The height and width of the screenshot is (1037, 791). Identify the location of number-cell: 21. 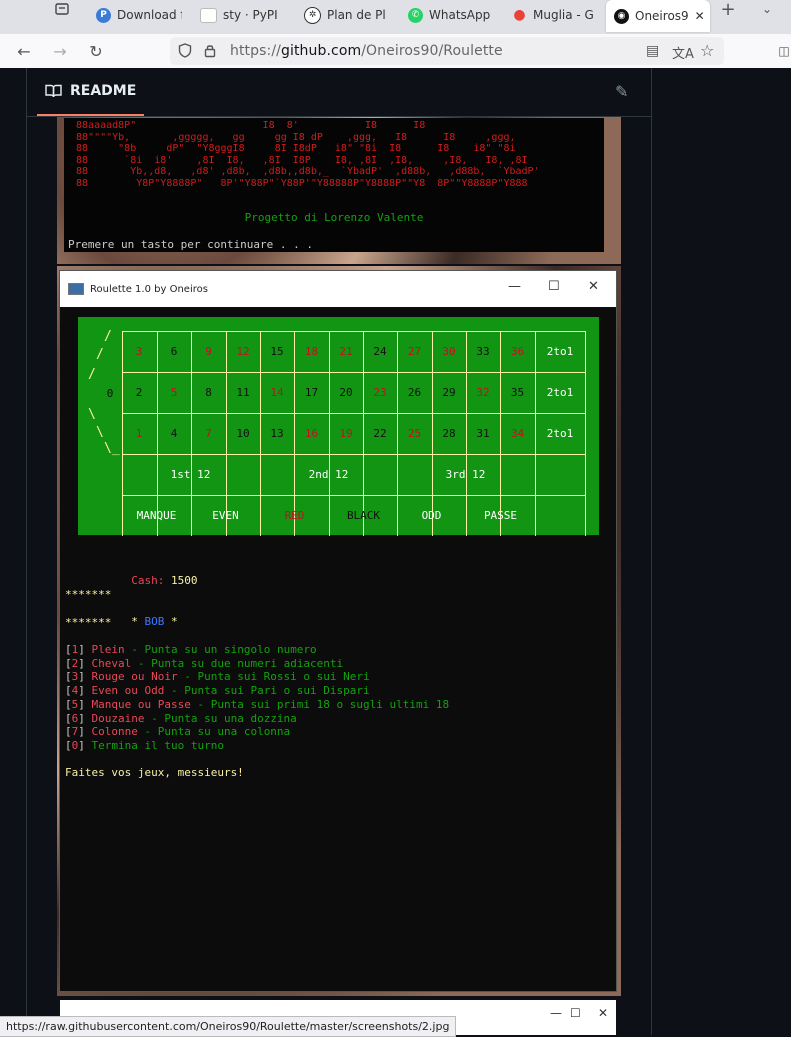
(346, 351).